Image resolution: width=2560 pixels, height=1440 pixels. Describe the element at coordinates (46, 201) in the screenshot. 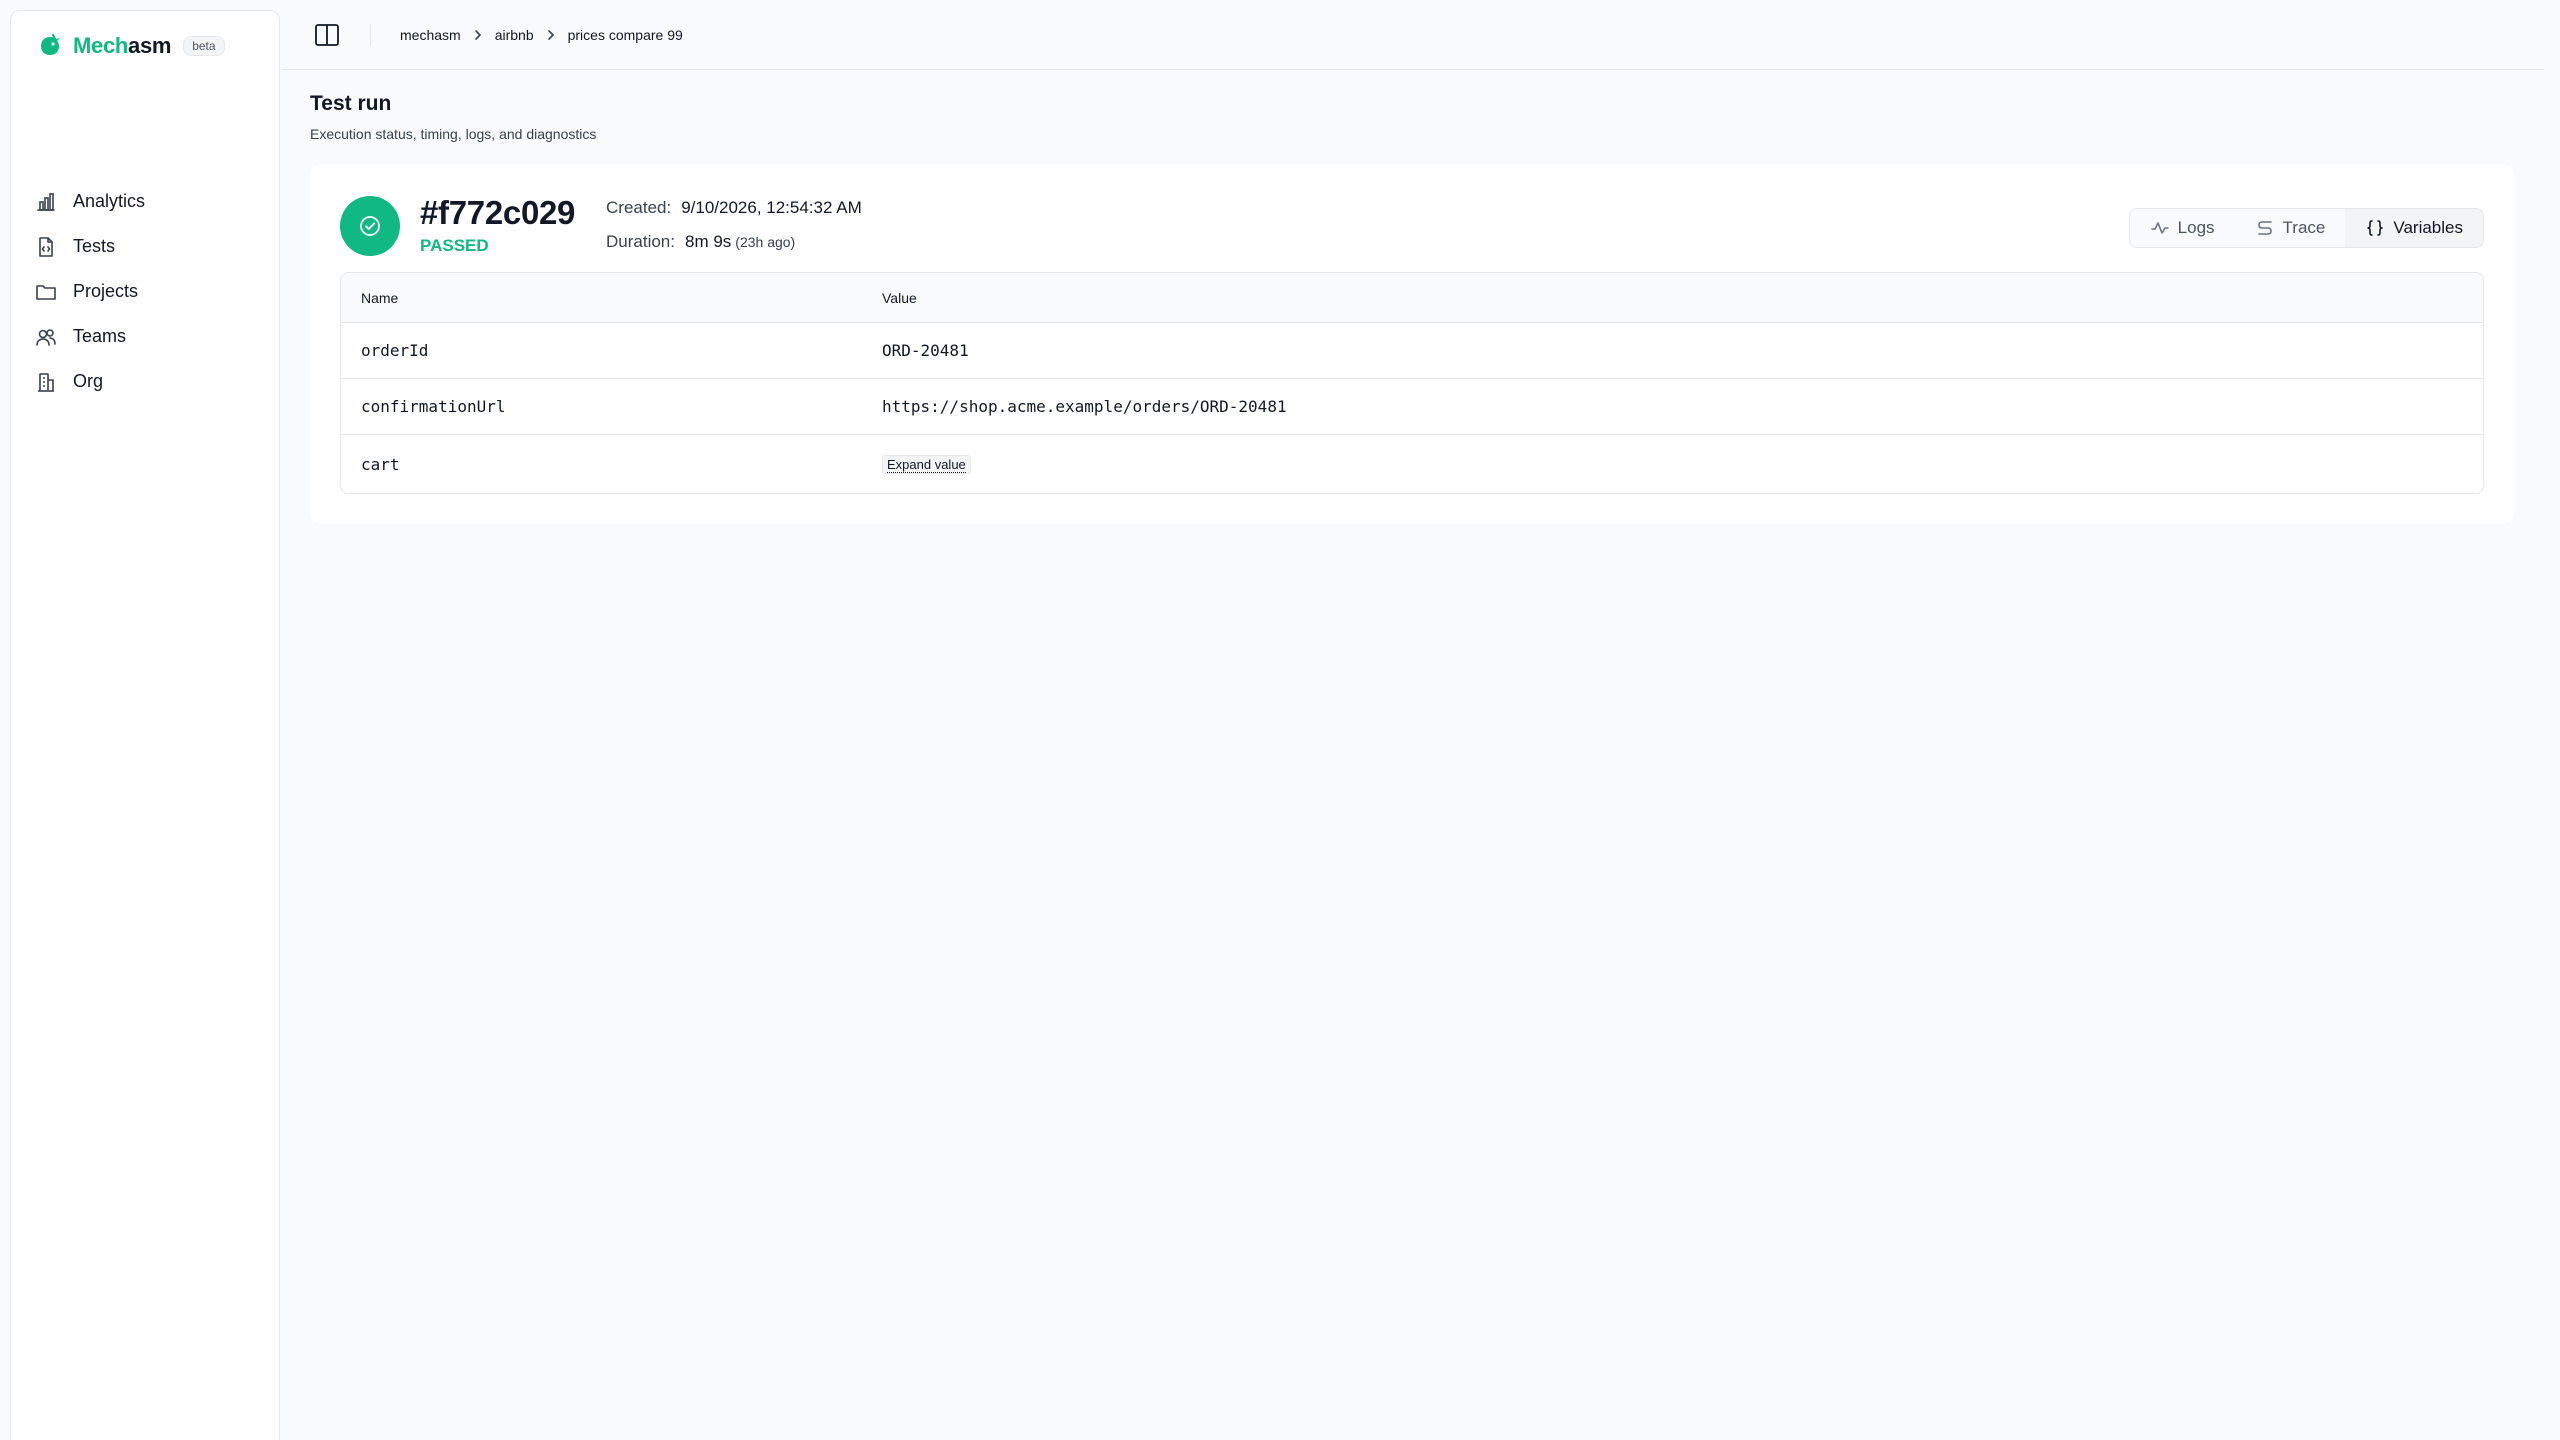

I see `bar-chart-icon` at that location.